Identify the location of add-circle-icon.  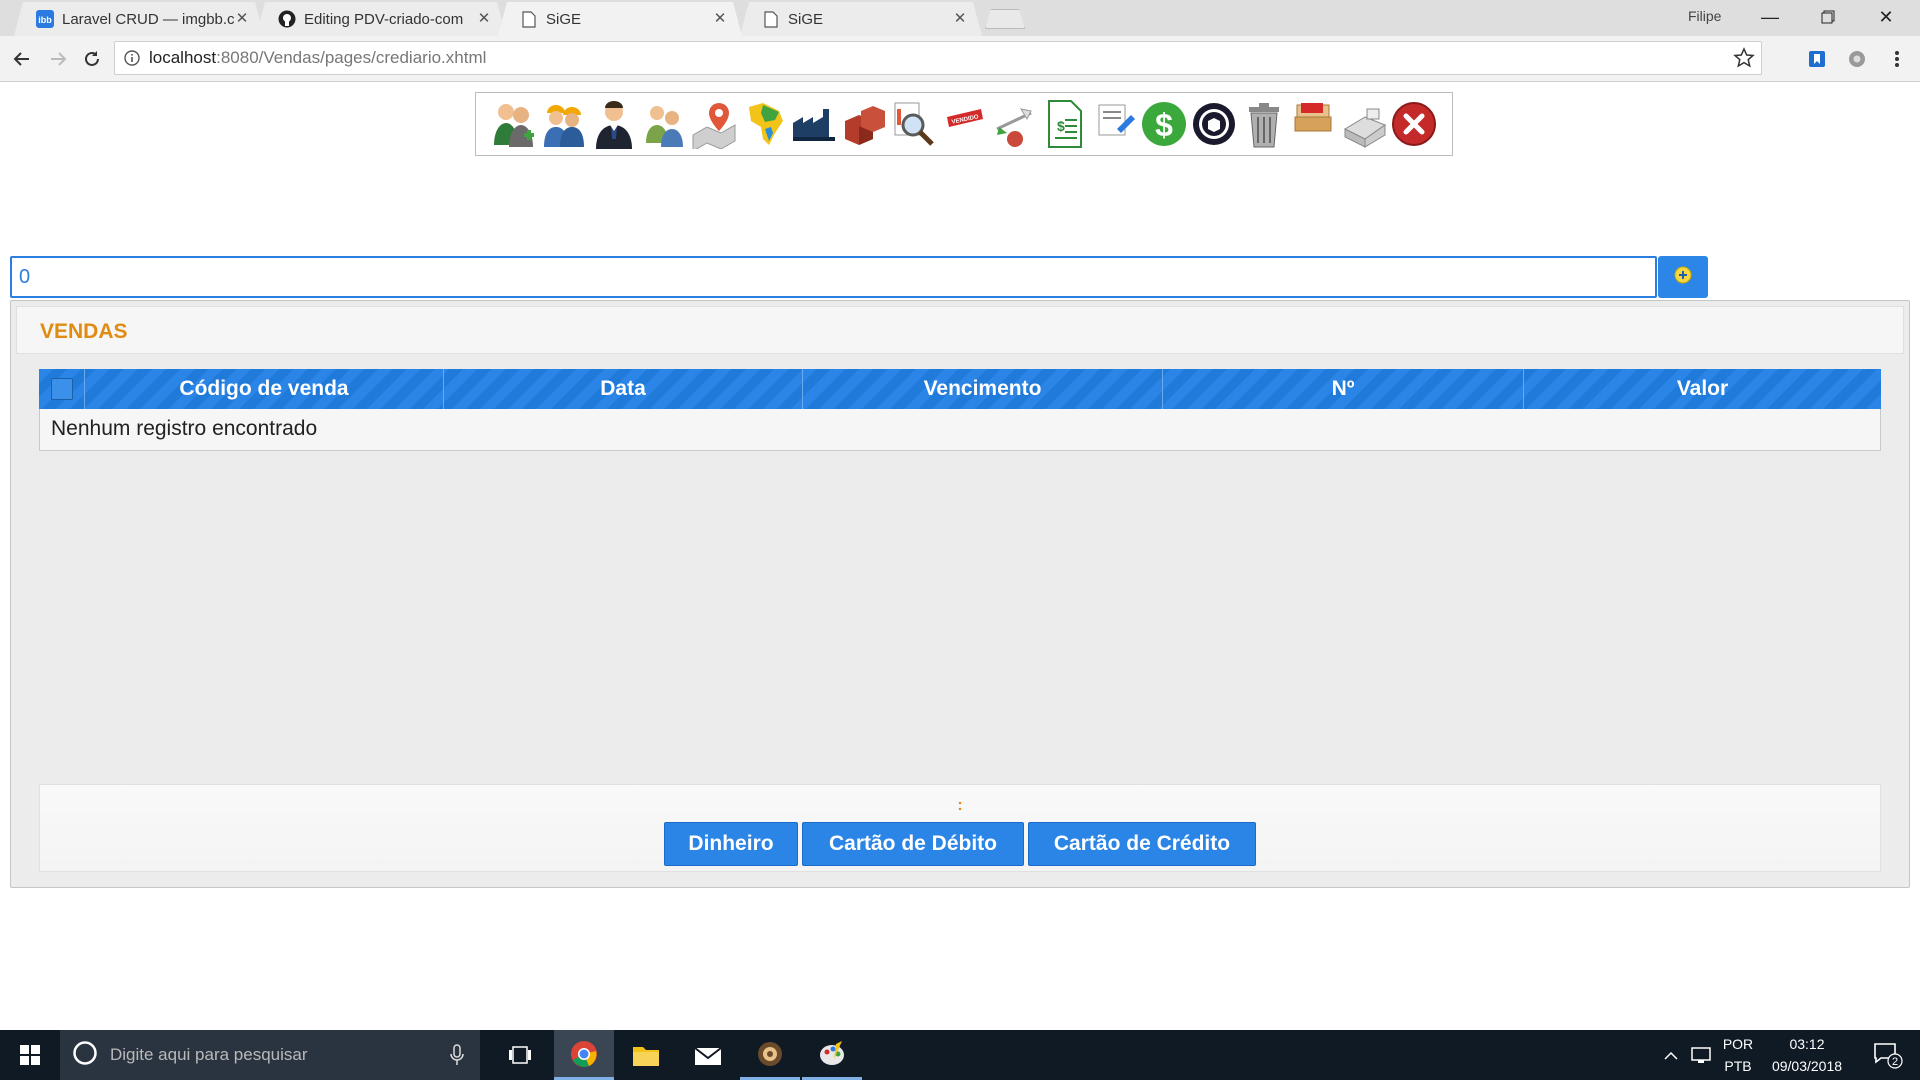
(1683, 277).